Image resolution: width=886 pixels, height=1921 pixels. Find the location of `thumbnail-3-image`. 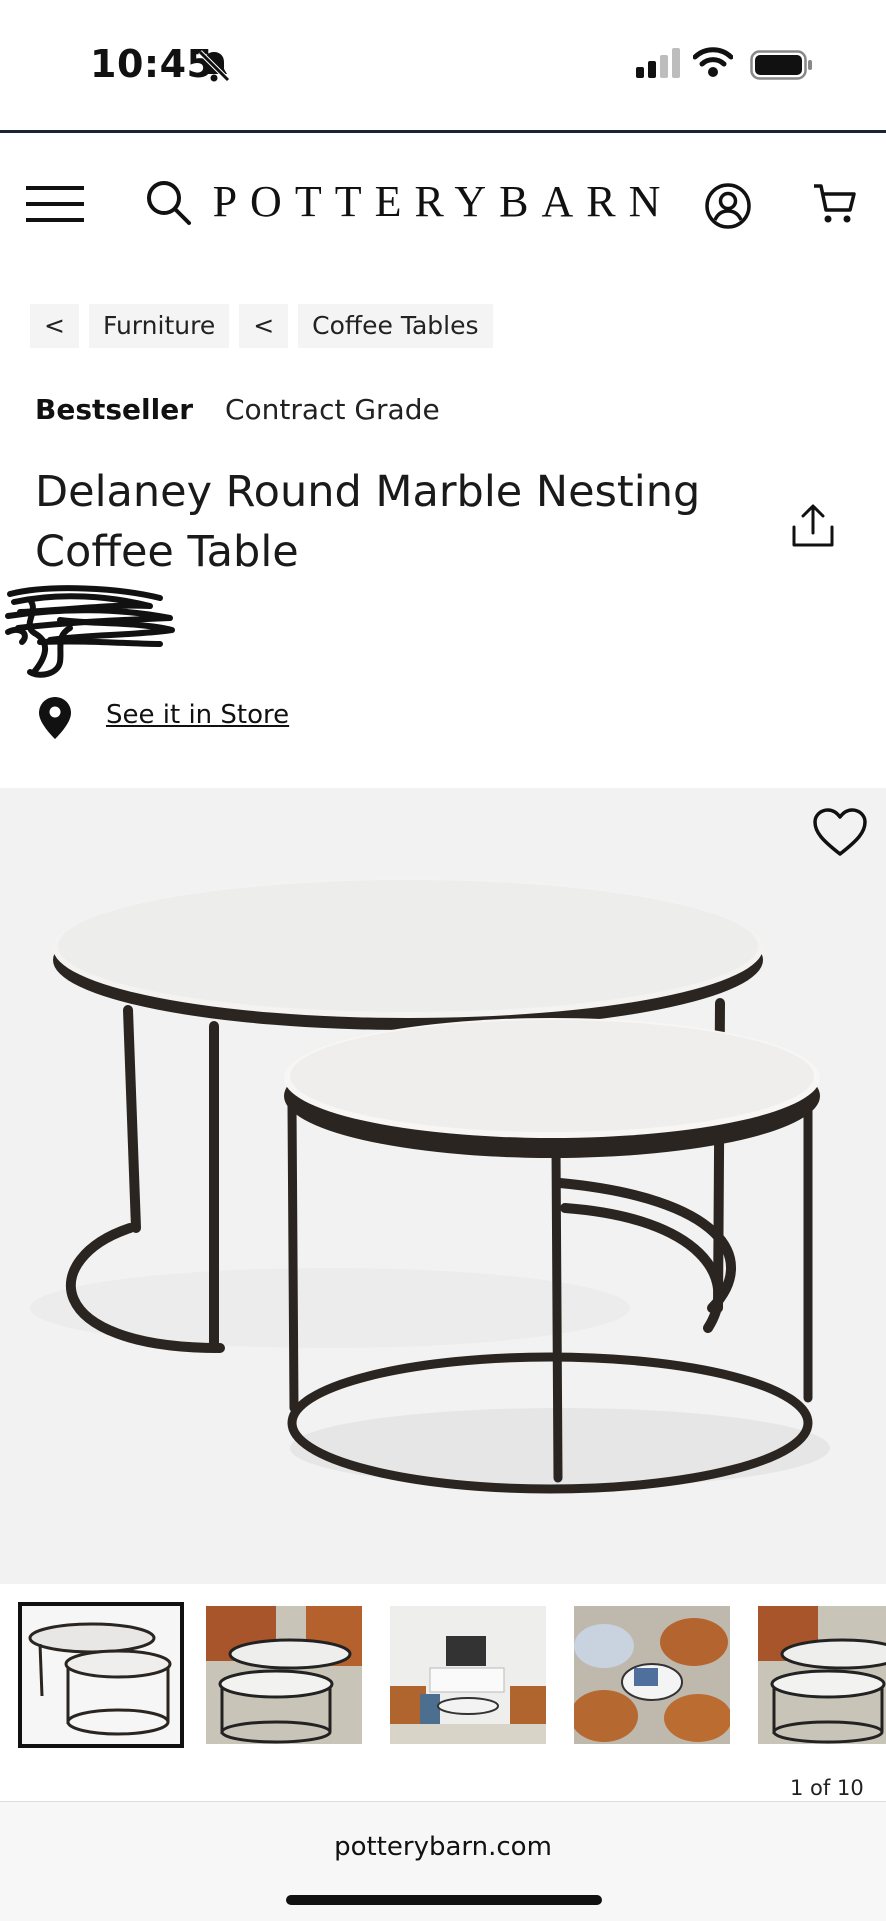

thumbnail-3-image is located at coordinates (468, 1675).